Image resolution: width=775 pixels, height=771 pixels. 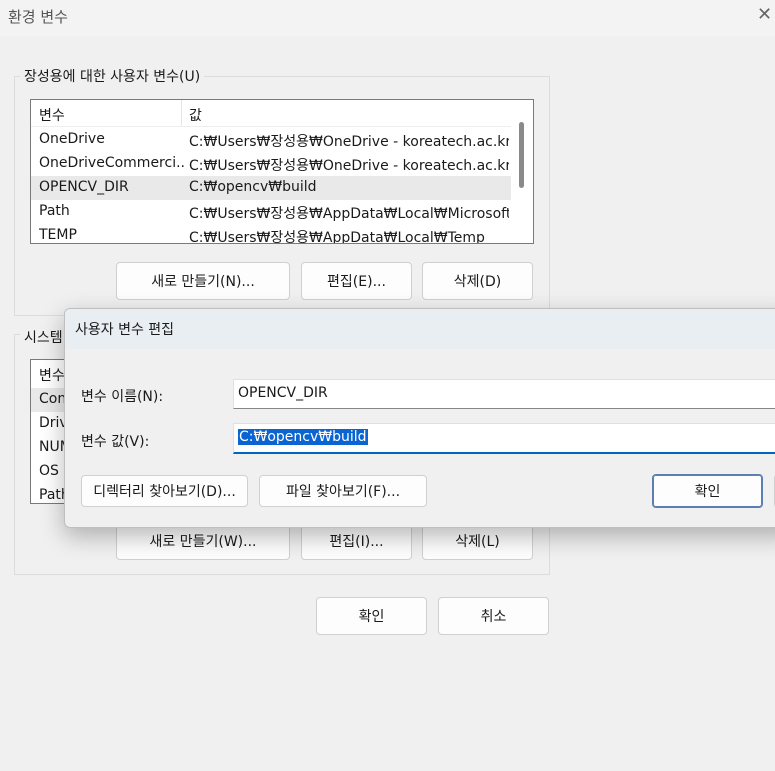 What do you see at coordinates (253, 187) in the screenshot?
I see `var-value: C:₩opencv₩build` at bounding box center [253, 187].